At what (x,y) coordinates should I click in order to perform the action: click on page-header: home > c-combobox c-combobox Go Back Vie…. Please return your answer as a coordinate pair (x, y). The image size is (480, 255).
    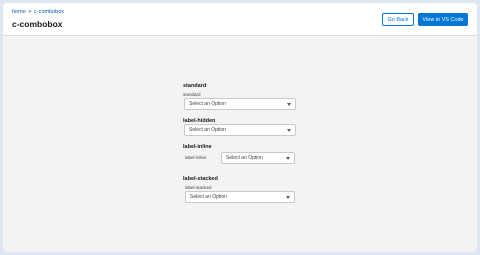
    Looking at the image, I should click on (240, 19).